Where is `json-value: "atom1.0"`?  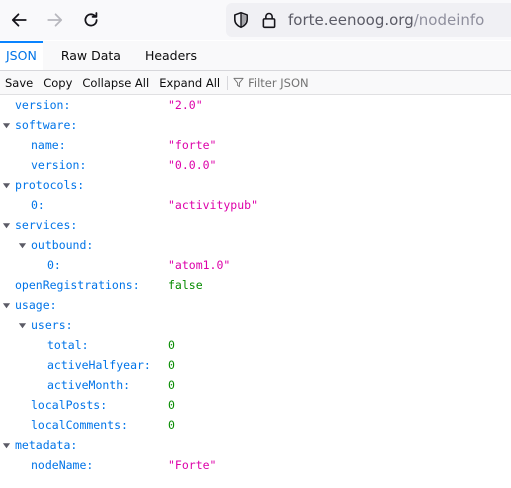 json-value: "atom1.0" is located at coordinates (199, 265).